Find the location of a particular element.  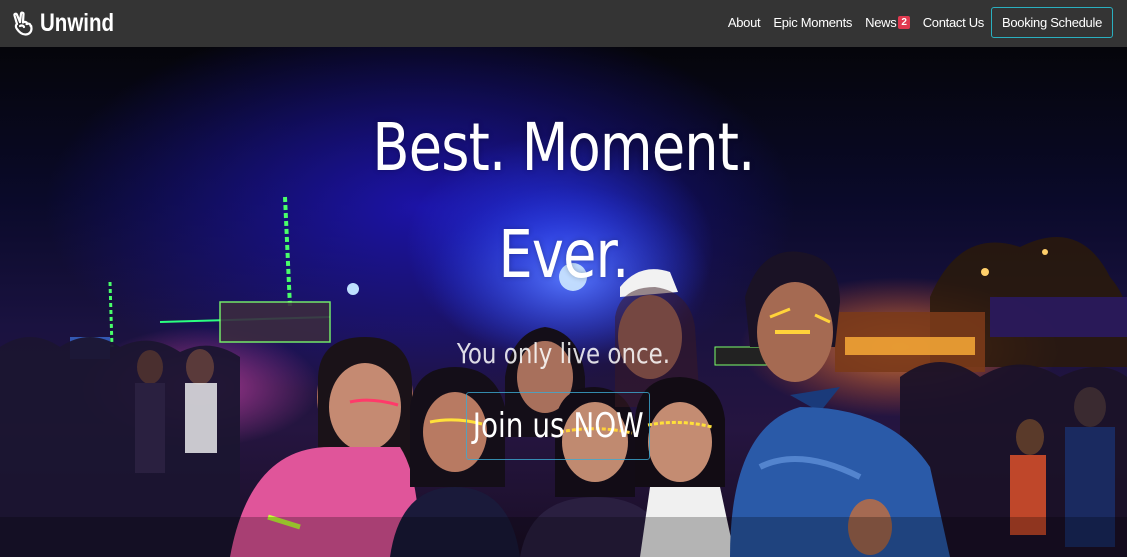

nav-link-epic-moments: Epic Moments is located at coordinates (812, 22).